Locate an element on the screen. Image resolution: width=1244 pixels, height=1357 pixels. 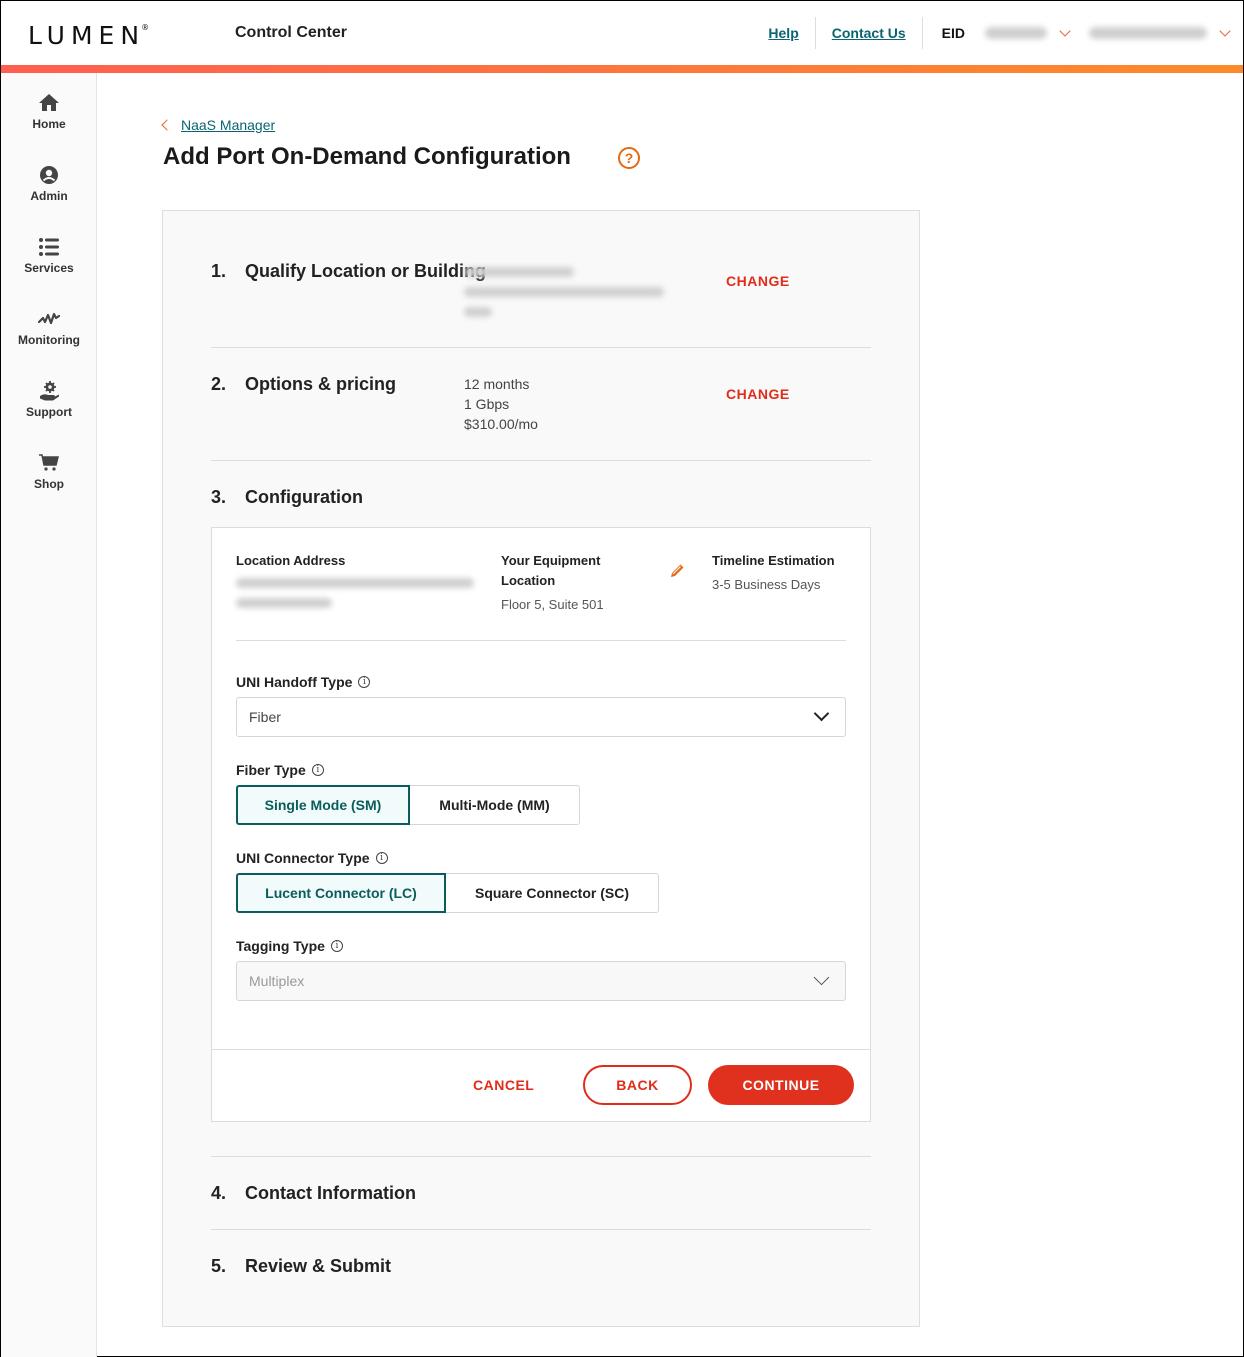
chevron-left-icon is located at coordinates (167, 125).